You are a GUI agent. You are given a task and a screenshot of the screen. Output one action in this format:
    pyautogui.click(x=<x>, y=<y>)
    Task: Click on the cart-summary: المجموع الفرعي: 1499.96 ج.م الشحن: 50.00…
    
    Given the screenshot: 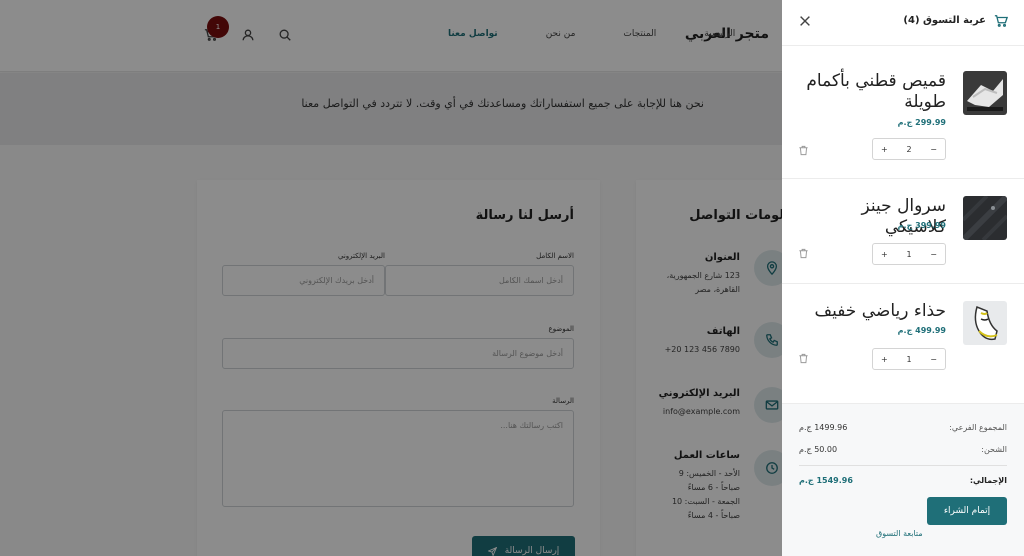 What is the action you would take?
    pyautogui.click(x=903, y=479)
    